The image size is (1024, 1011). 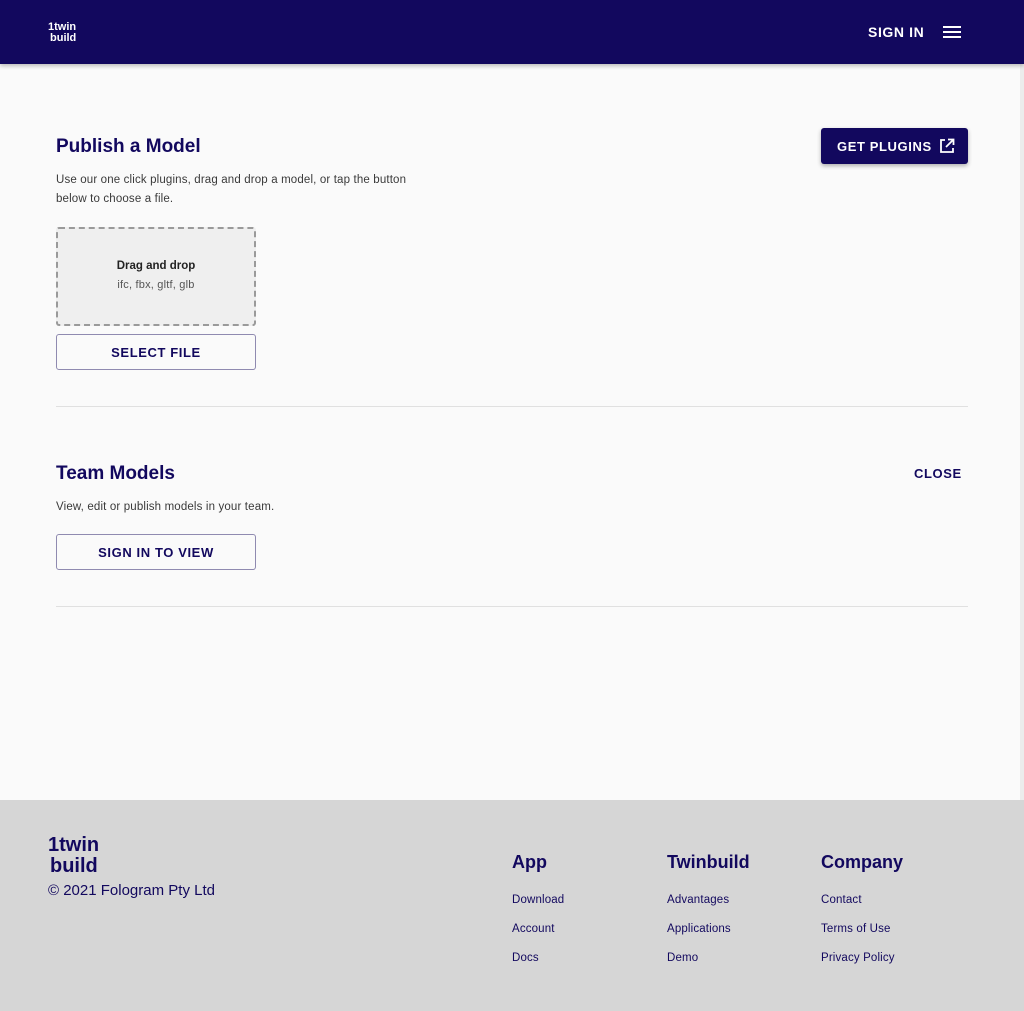 What do you see at coordinates (115, 199) in the screenshot?
I see `publish-description-line: below to choose a file.` at bounding box center [115, 199].